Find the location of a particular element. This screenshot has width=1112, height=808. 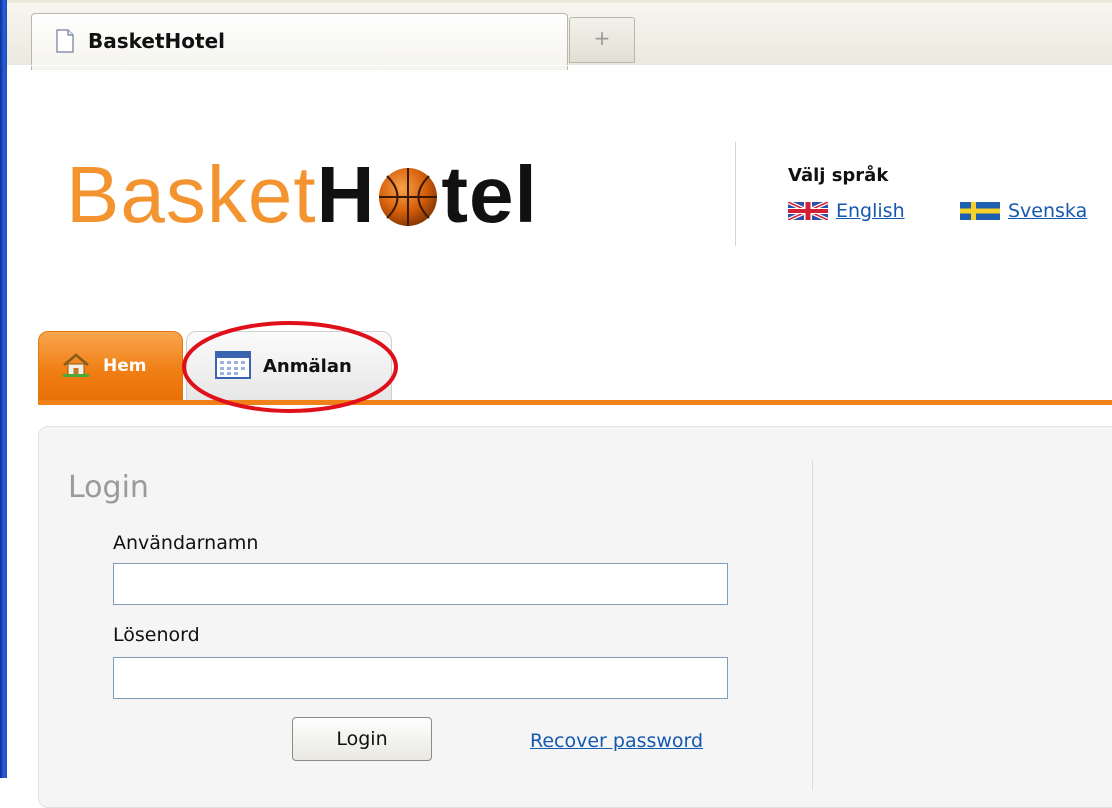

tab-strip-edge is located at coordinates (559, 65).